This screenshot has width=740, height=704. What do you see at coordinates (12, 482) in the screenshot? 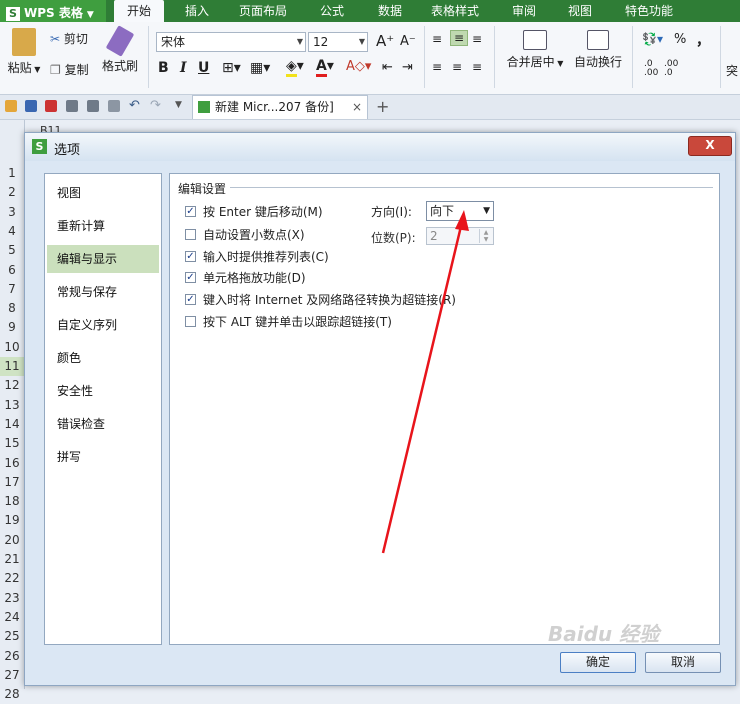
I see `row-number: 17` at bounding box center [12, 482].